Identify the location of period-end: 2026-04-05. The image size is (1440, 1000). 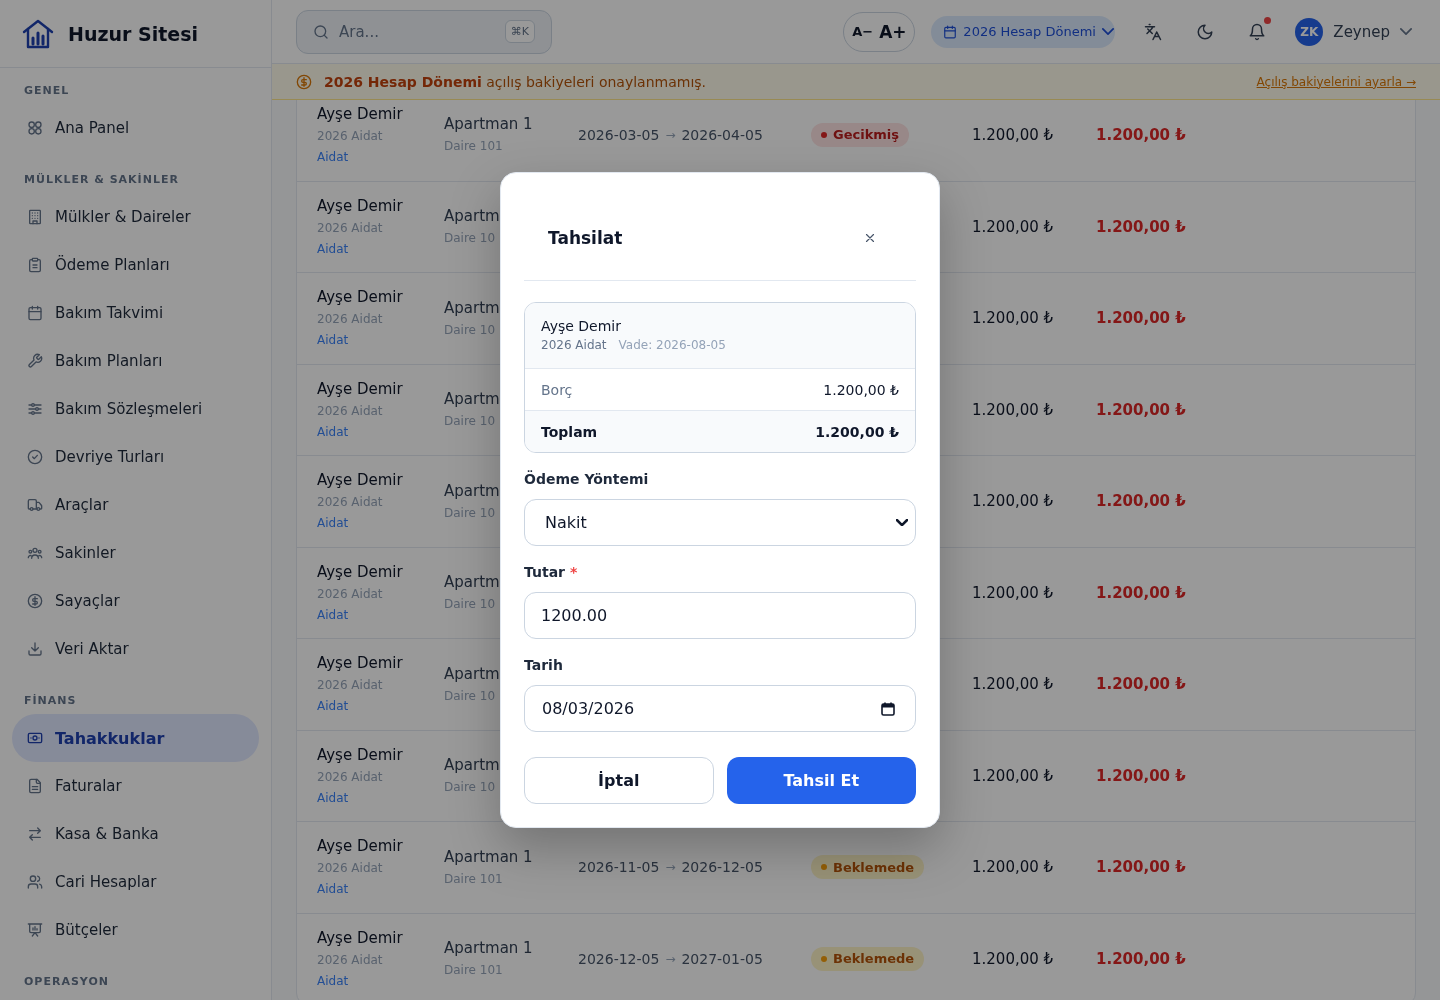
(722, 134).